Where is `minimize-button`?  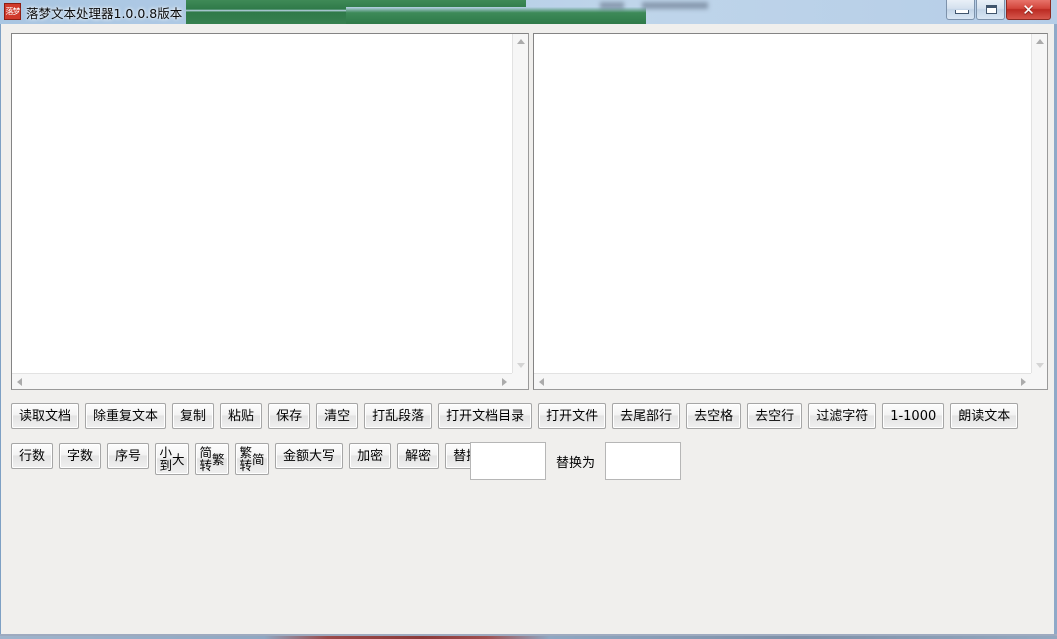 minimize-button is located at coordinates (960, 10).